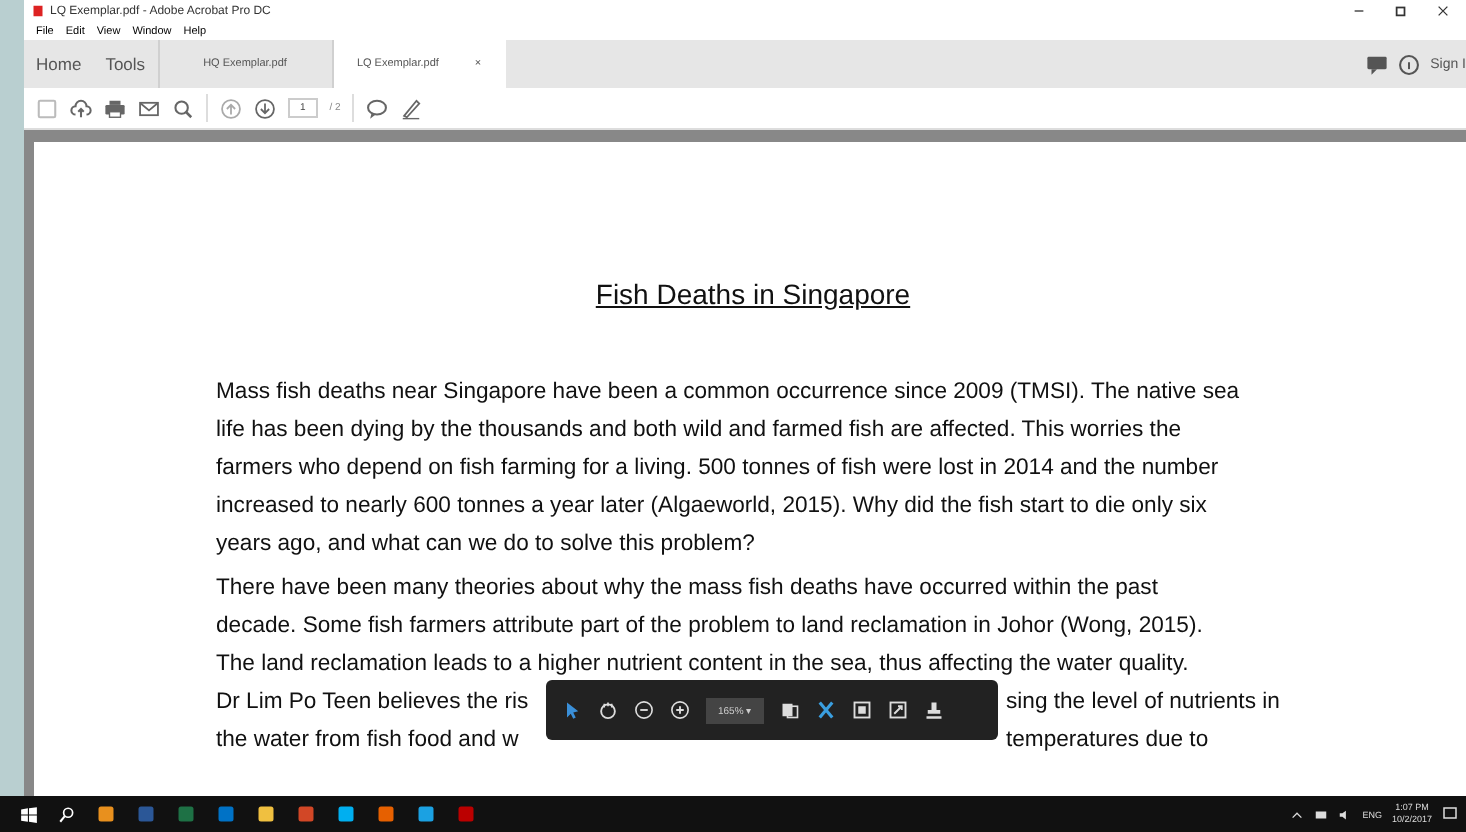 Image resolution: width=1466 pixels, height=832 pixels. What do you see at coordinates (753, 294) in the screenshot?
I see `document-title: Fish Deaths in Singapore` at bounding box center [753, 294].